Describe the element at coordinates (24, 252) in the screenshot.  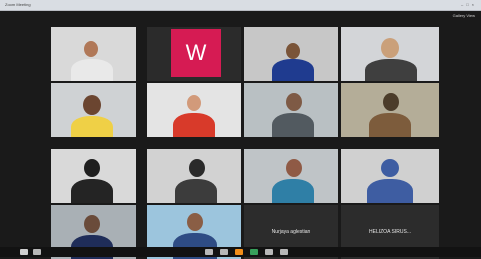
I see `mic-icon` at that location.